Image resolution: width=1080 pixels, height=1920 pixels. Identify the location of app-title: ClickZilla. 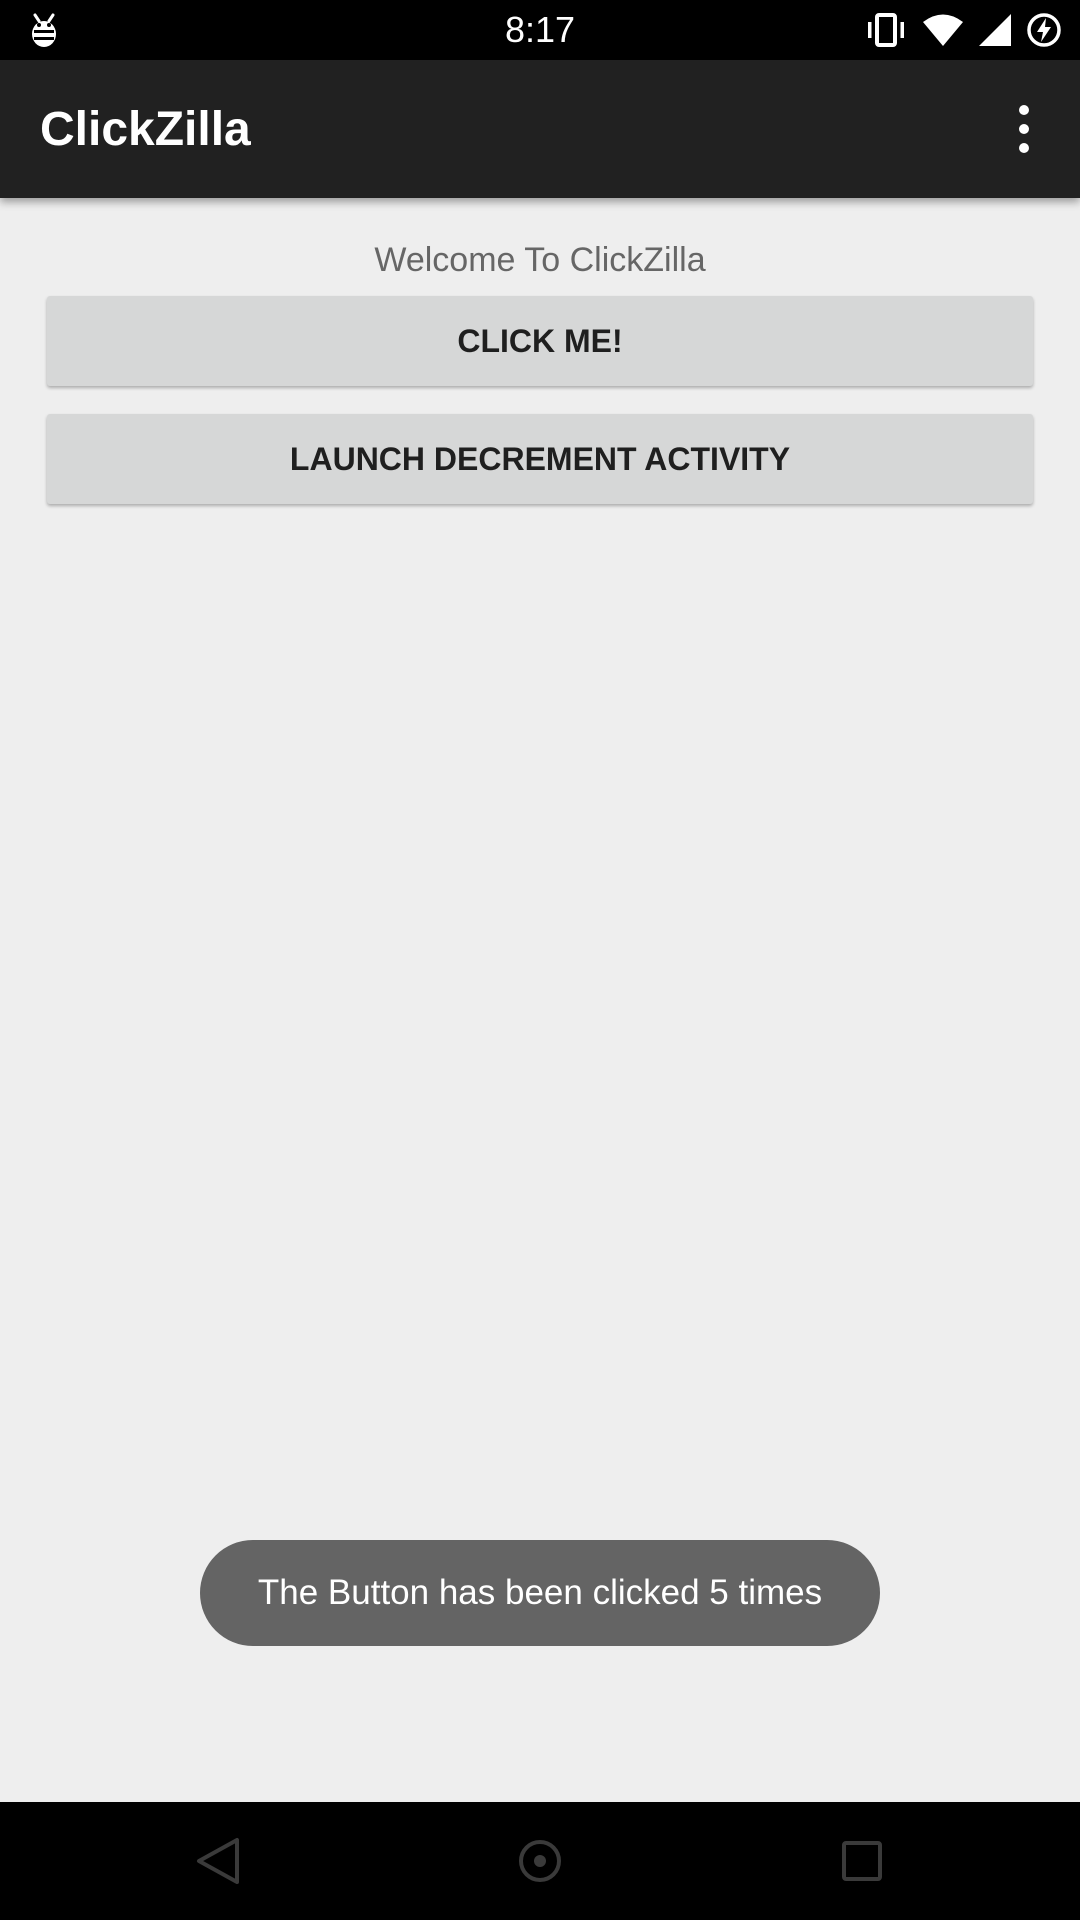
(145, 129).